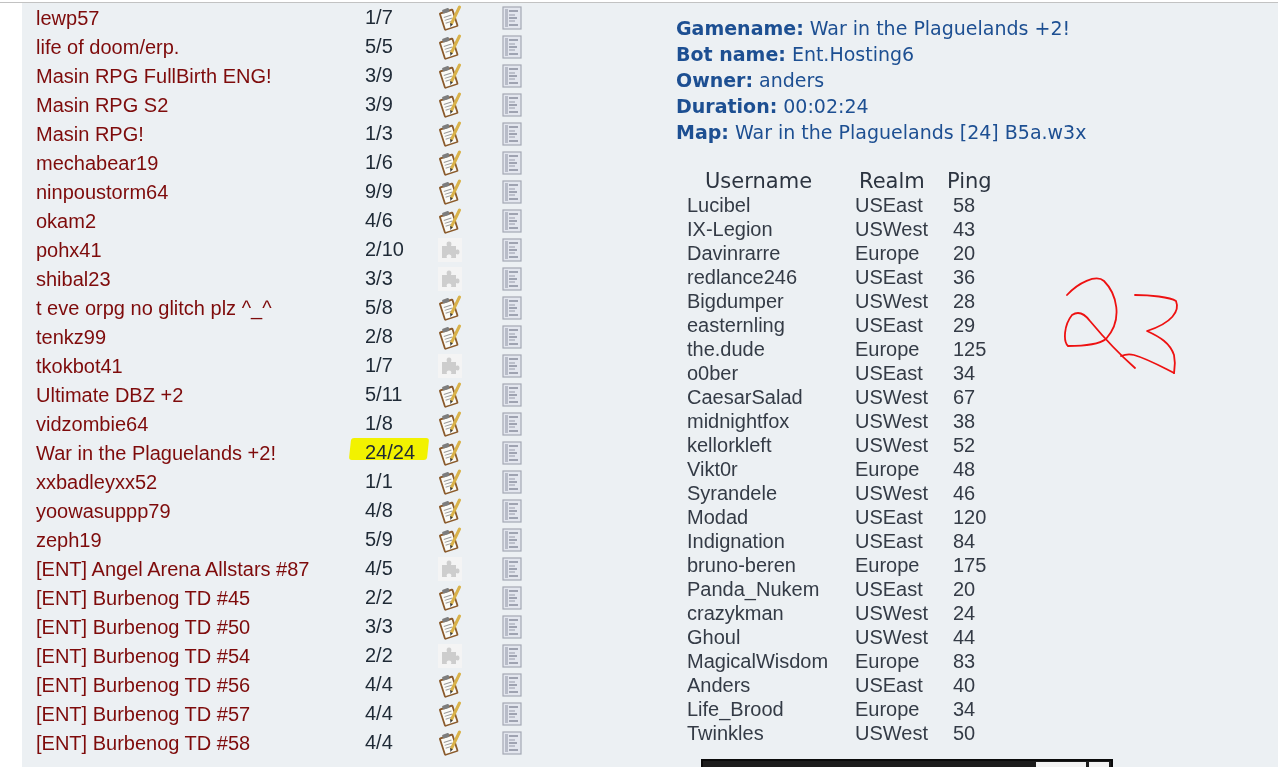 This screenshot has width=1278, height=767. I want to click on player-count: 4/6, so click(379, 219).